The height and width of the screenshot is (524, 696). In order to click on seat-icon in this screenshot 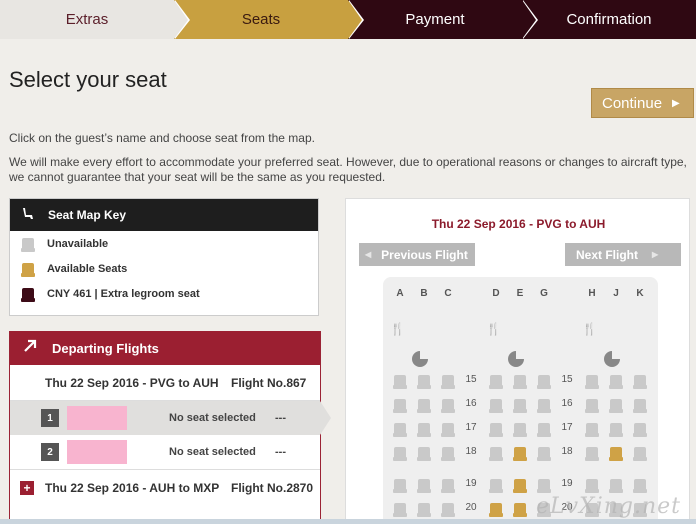, I will do `click(28, 215)`.